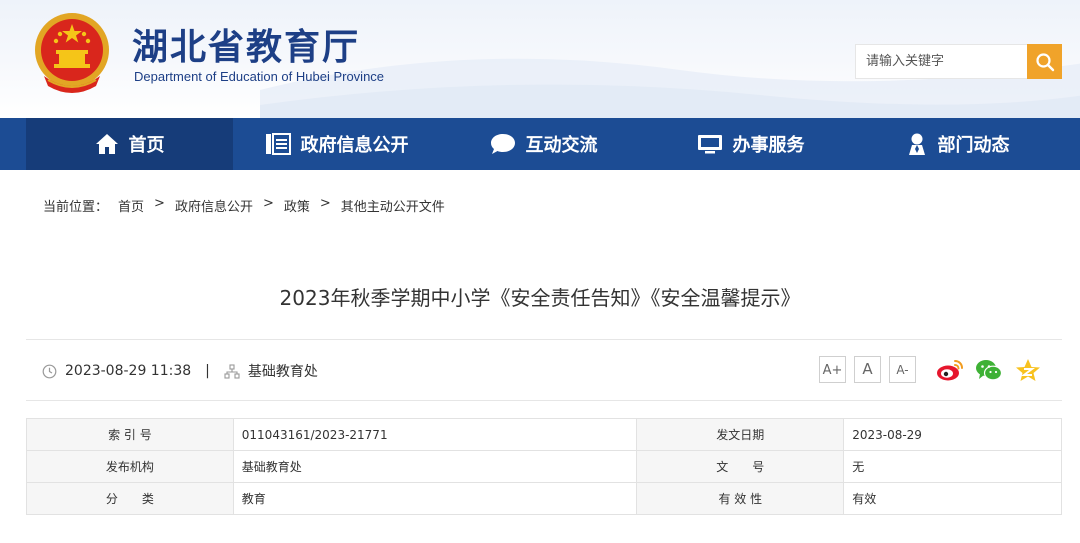 The height and width of the screenshot is (543, 1080). What do you see at coordinates (76, 207) in the screenshot?
I see `breadcrumb-prefix: 当前位置：` at bounding box center [76, 207].